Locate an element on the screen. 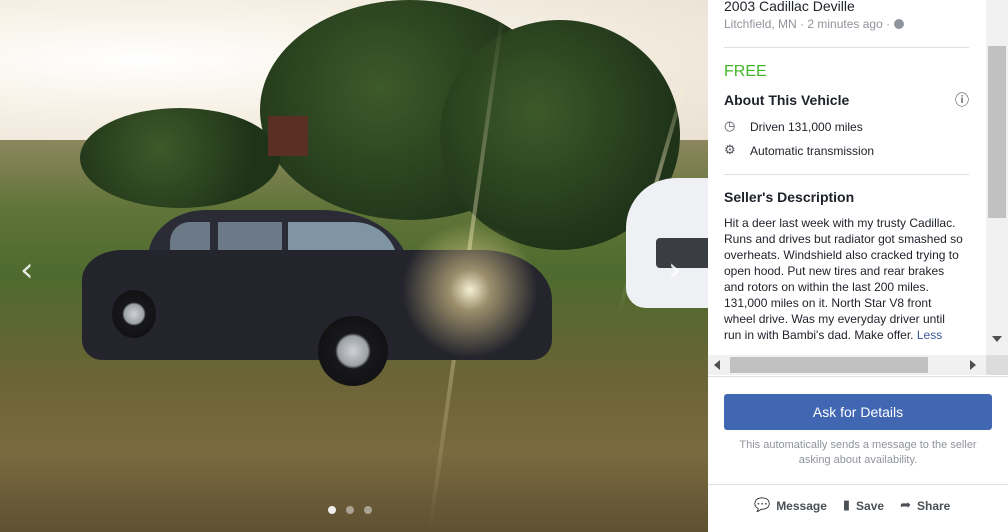  photo-barn is located at coordinates (288, 136).